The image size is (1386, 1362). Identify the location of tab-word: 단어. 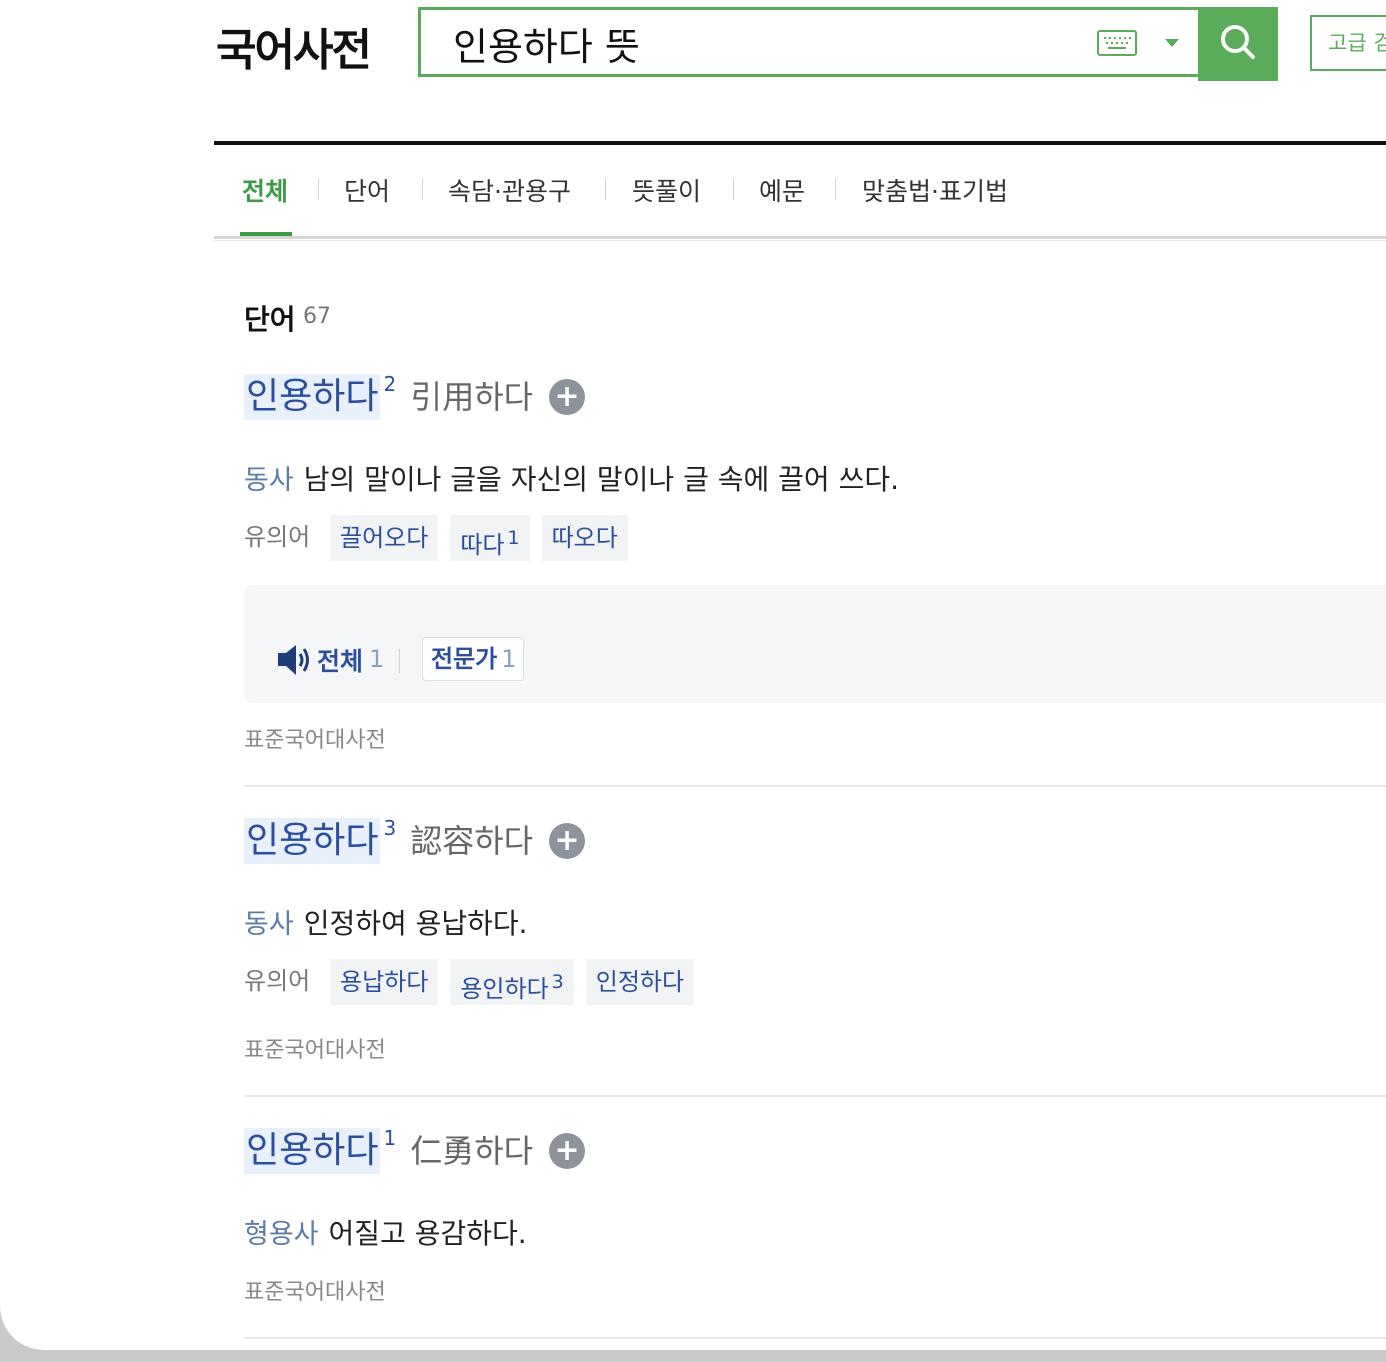
(367, 190).